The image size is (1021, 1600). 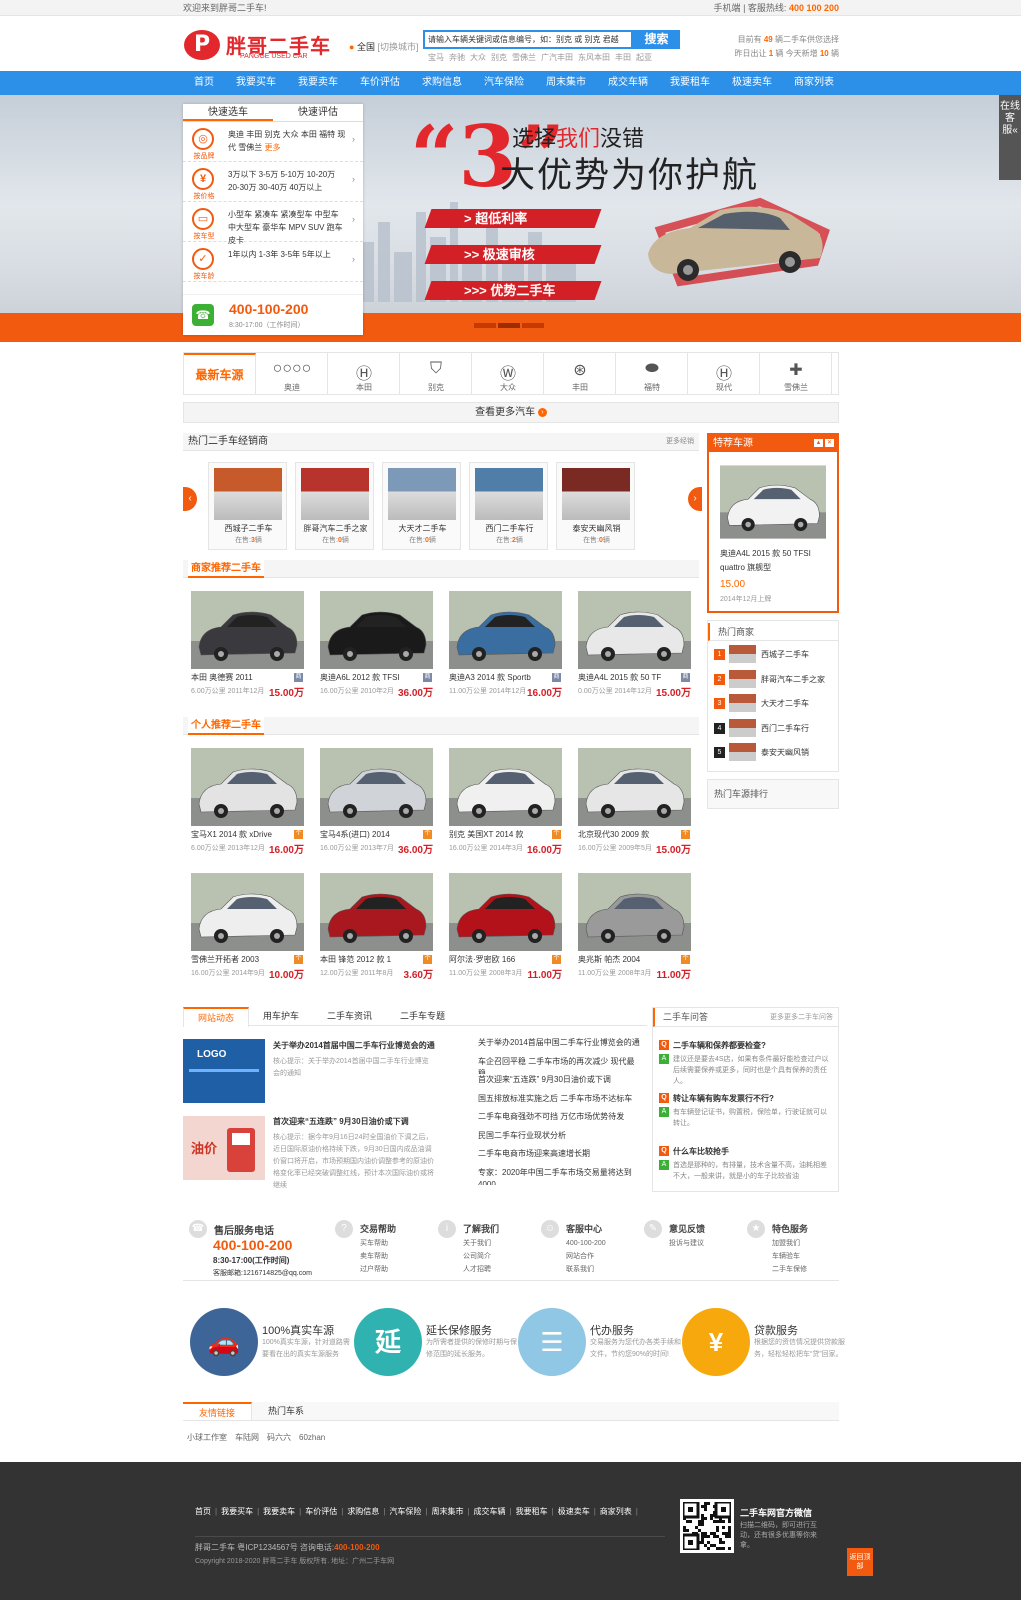 I want to click on hot-keyword: 起亚, so click(x=644, y=57).